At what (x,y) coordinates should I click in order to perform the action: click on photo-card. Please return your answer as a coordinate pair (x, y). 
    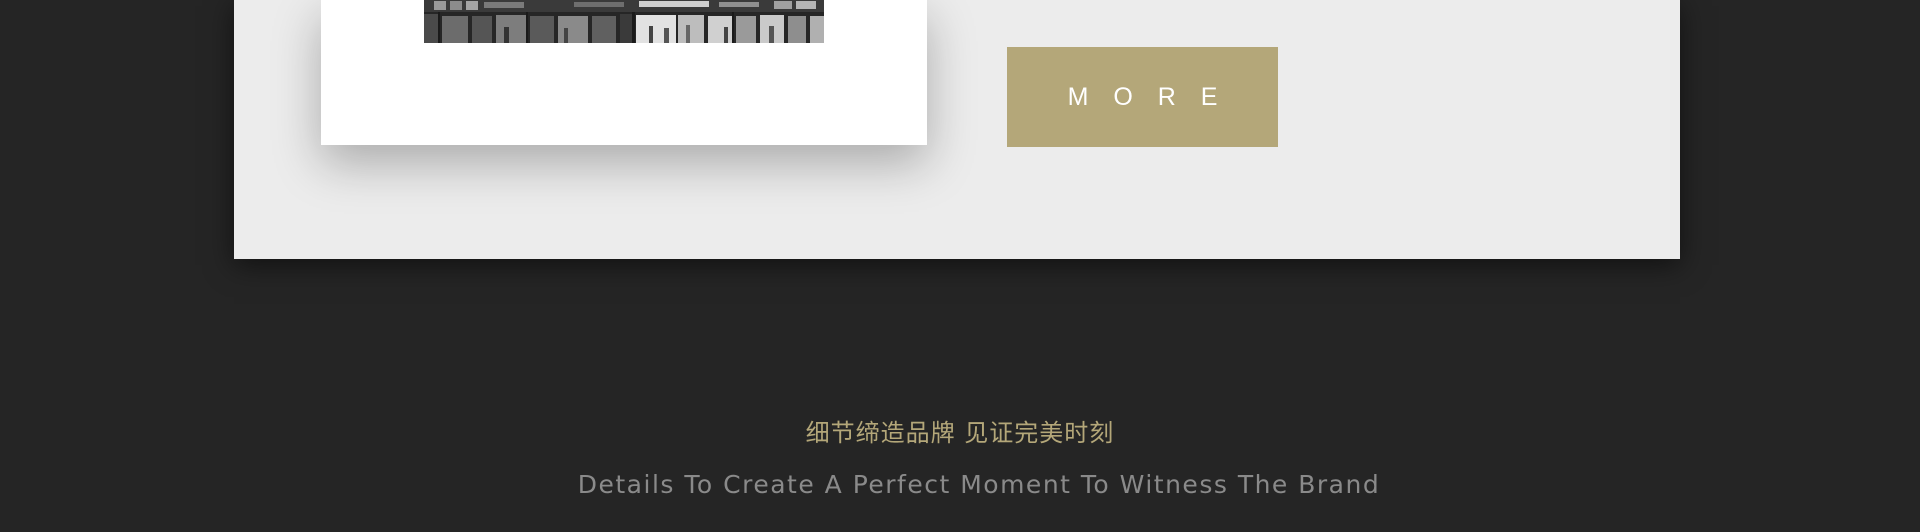
    Looking at the image, I should click on (624, 72).